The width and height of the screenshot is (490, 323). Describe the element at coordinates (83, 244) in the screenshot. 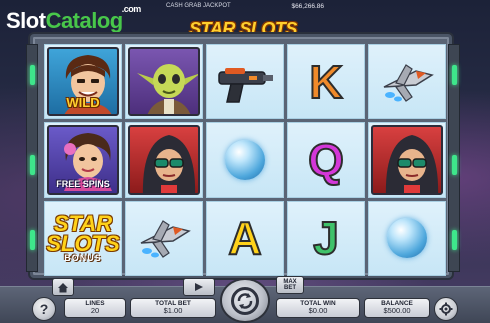

I see `bonus-slots-text: SLOTS` at that location.